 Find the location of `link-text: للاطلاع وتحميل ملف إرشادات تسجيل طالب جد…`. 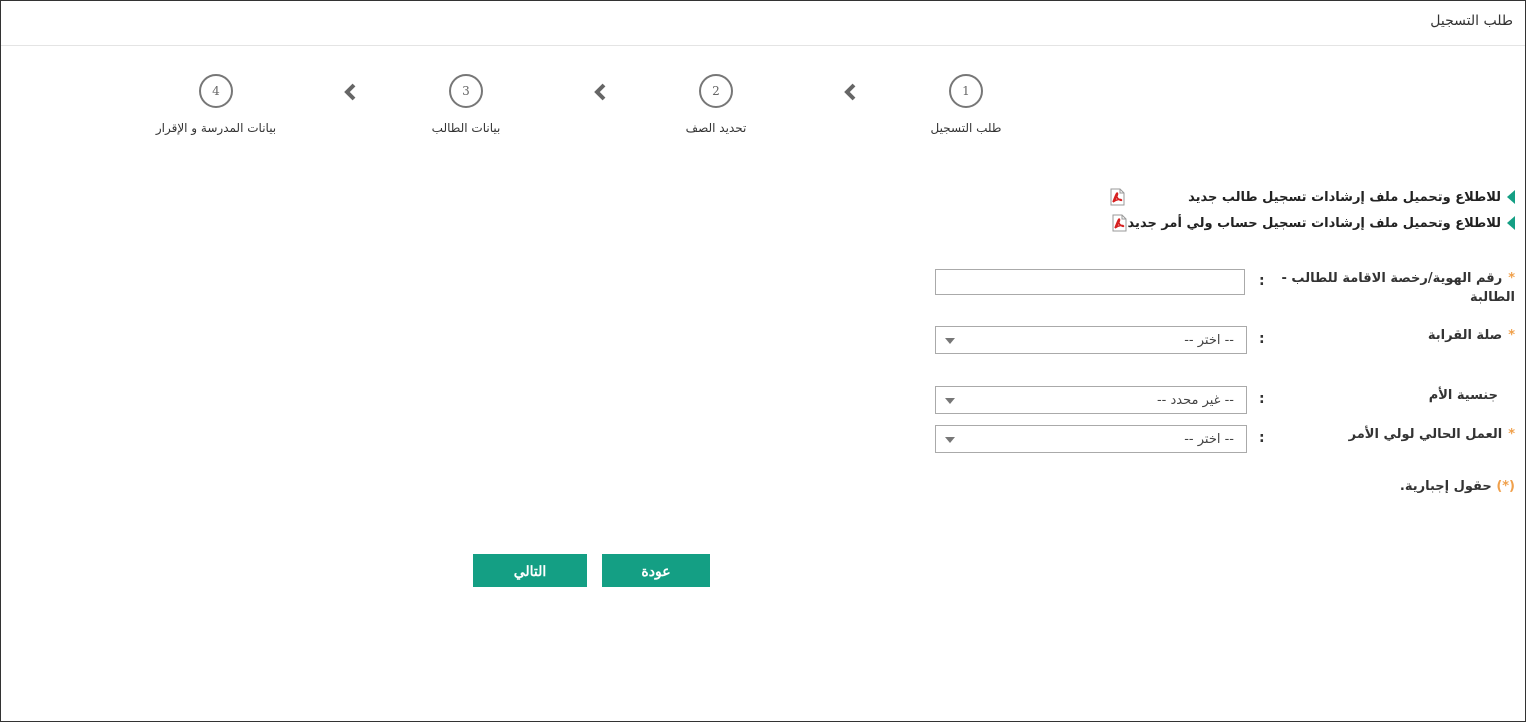

link-text: للاطلاع وتحميل ملف إرشادات تسجيل طالب جد… is located at coordinates (1344, 197).